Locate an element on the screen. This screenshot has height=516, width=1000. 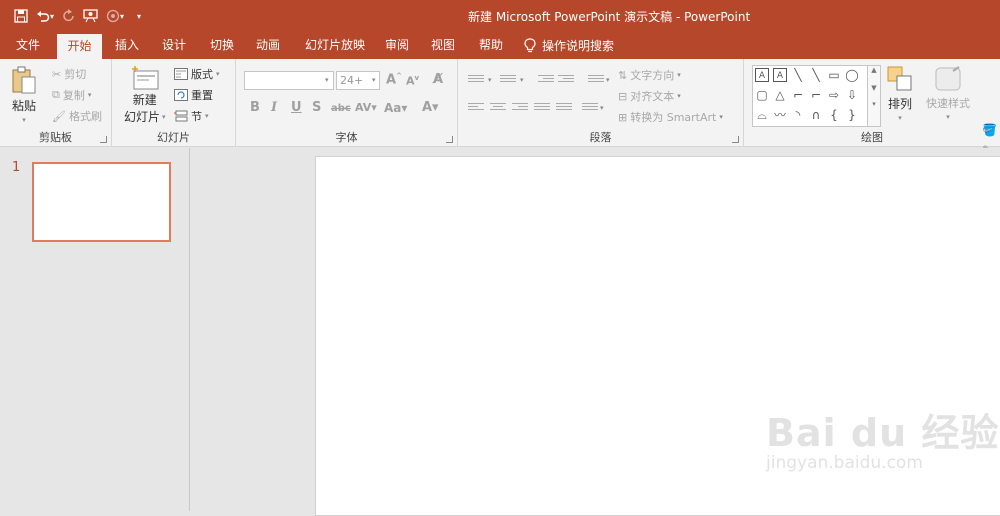
char-spacing-icon: AV▾ is located at coordinates (366, 107).